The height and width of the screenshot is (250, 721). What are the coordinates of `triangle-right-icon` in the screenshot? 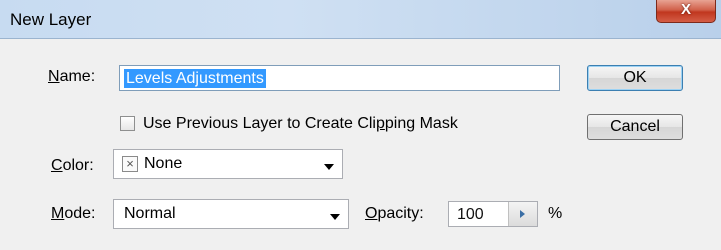 It's located at (522, 214).